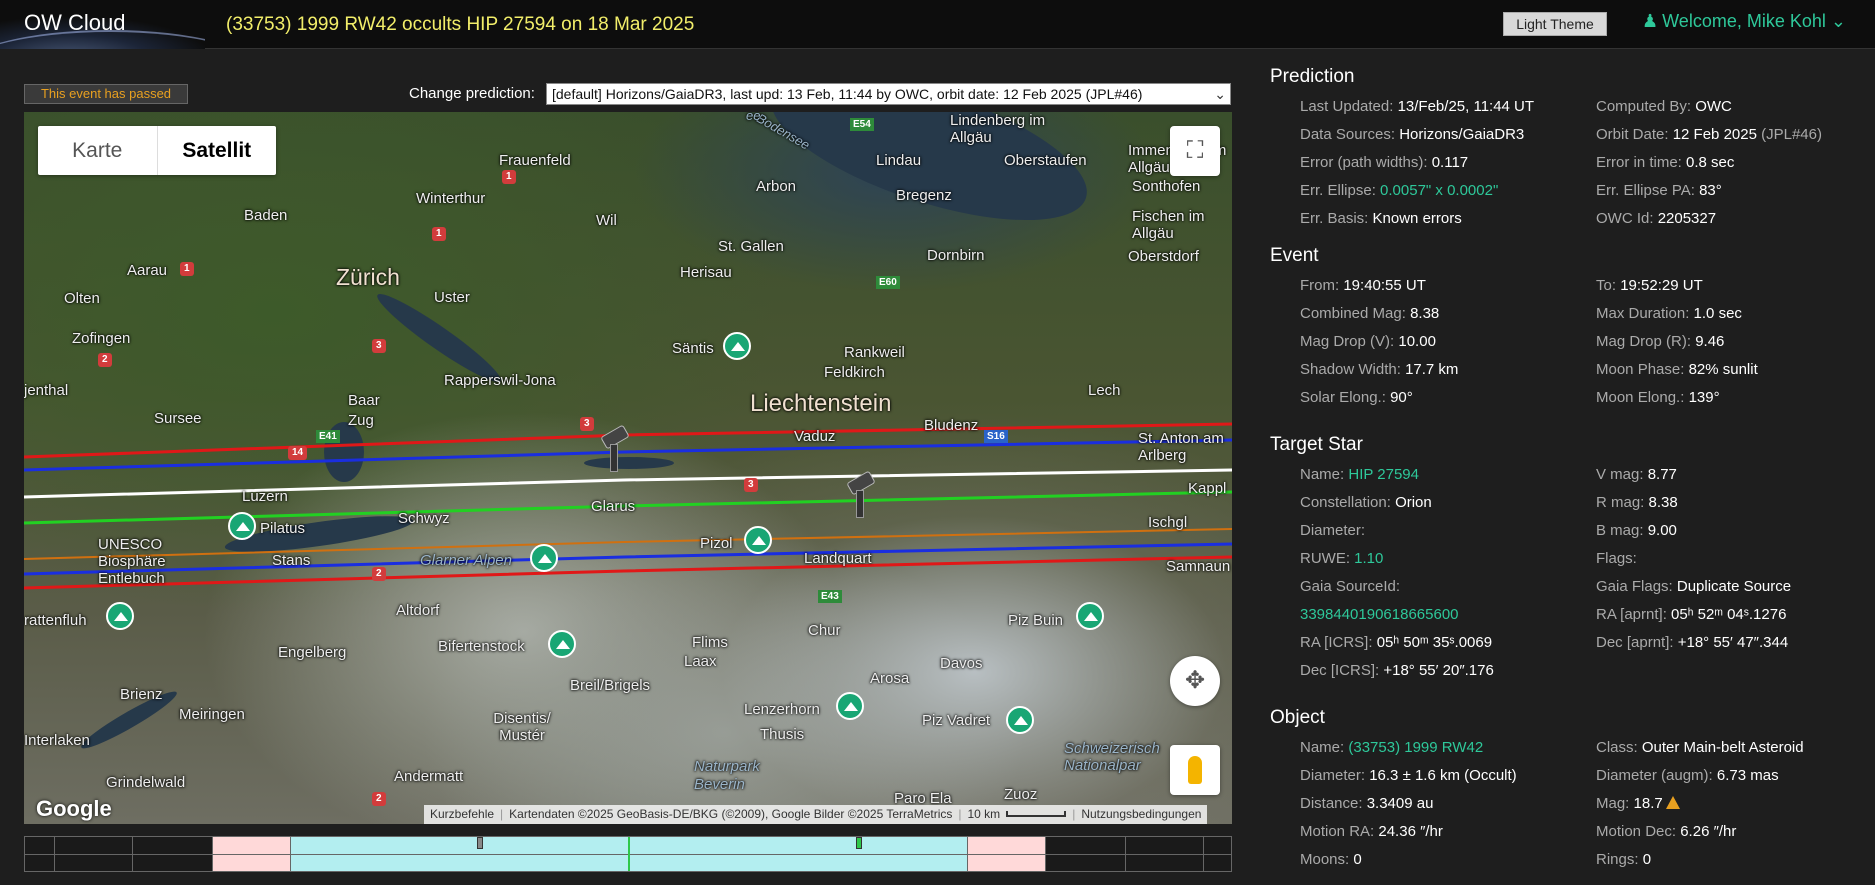 This screenshot has width=1875, height=885. What do you see at coordinates (55, 620) in the screenshot?
I see `place-label: rattenfluh` at bounding box center [55, 620].